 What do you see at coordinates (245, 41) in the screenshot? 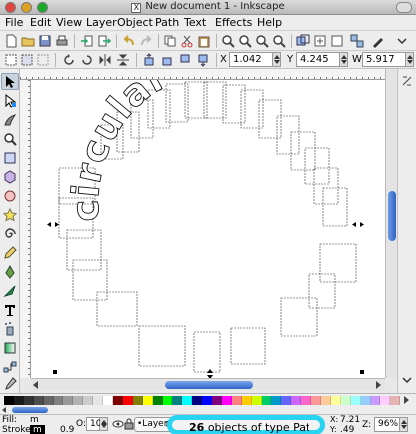
I see `zoom-drawing-icon` at bounding box center [245, 41].